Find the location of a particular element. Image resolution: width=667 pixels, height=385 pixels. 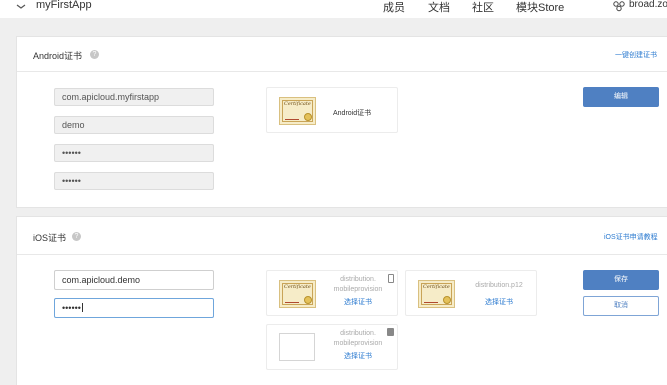

nav-community: 社区 is located at coordinates (483, 7).